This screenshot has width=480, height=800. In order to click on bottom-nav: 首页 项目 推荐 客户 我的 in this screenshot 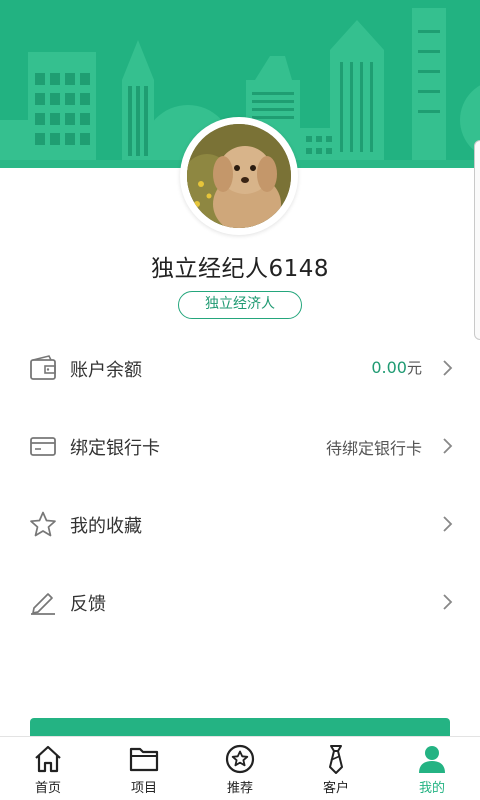, I will do `click(240, 768)`.